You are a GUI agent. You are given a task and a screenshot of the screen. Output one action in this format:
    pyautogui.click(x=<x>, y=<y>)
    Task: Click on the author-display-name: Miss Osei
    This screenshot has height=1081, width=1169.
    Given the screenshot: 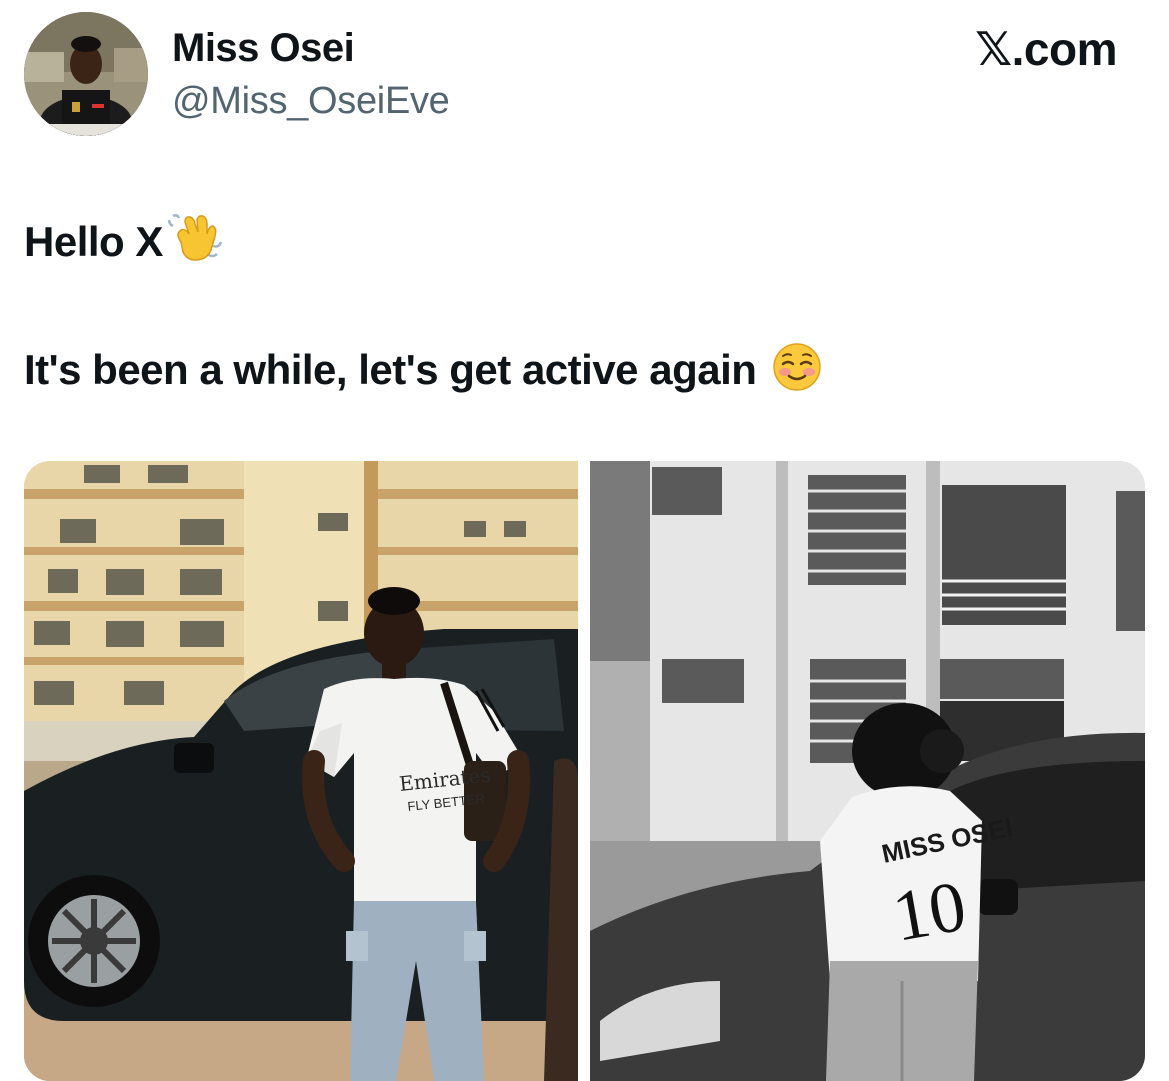 What is the action you would take?
    pyautogui.click(x=263, y=48)
    